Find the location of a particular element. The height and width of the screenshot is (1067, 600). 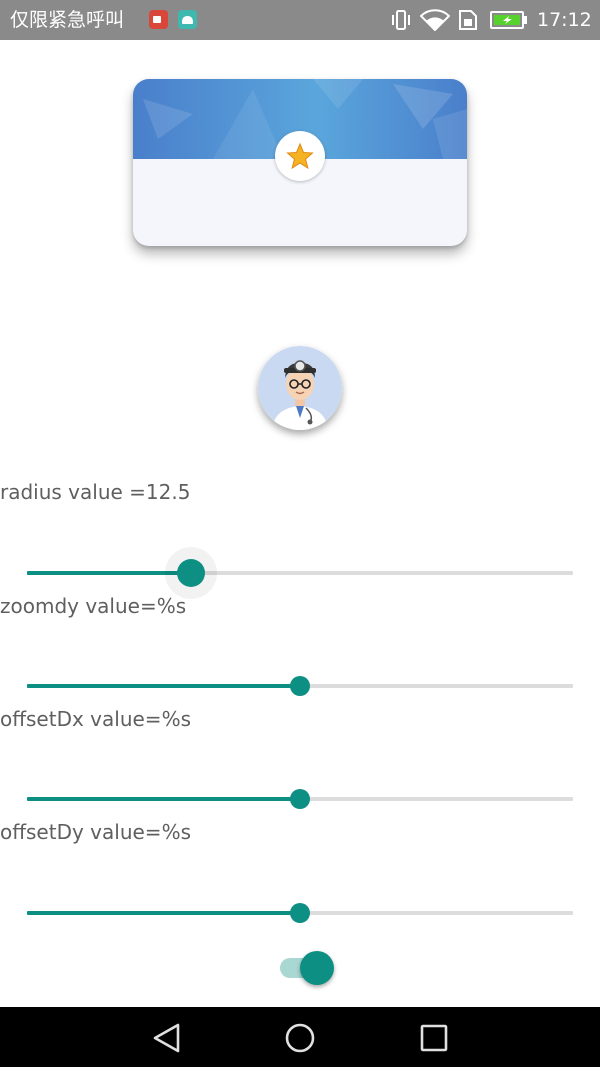

switch-thumb is located at coordinates (317, 968).